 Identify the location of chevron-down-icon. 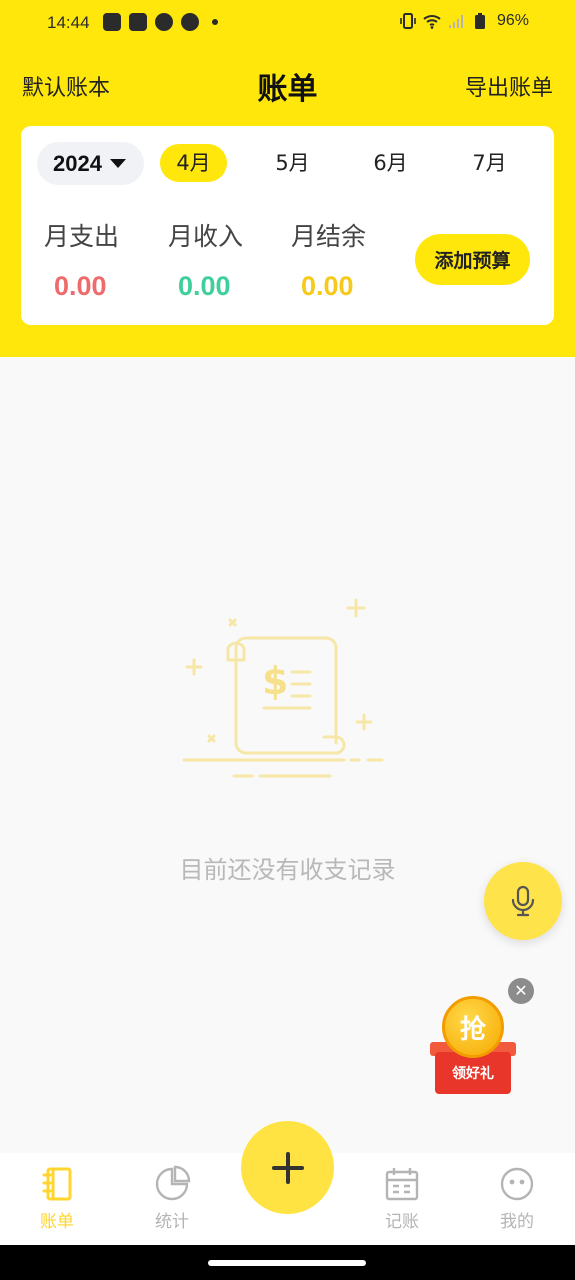
(117, 163).